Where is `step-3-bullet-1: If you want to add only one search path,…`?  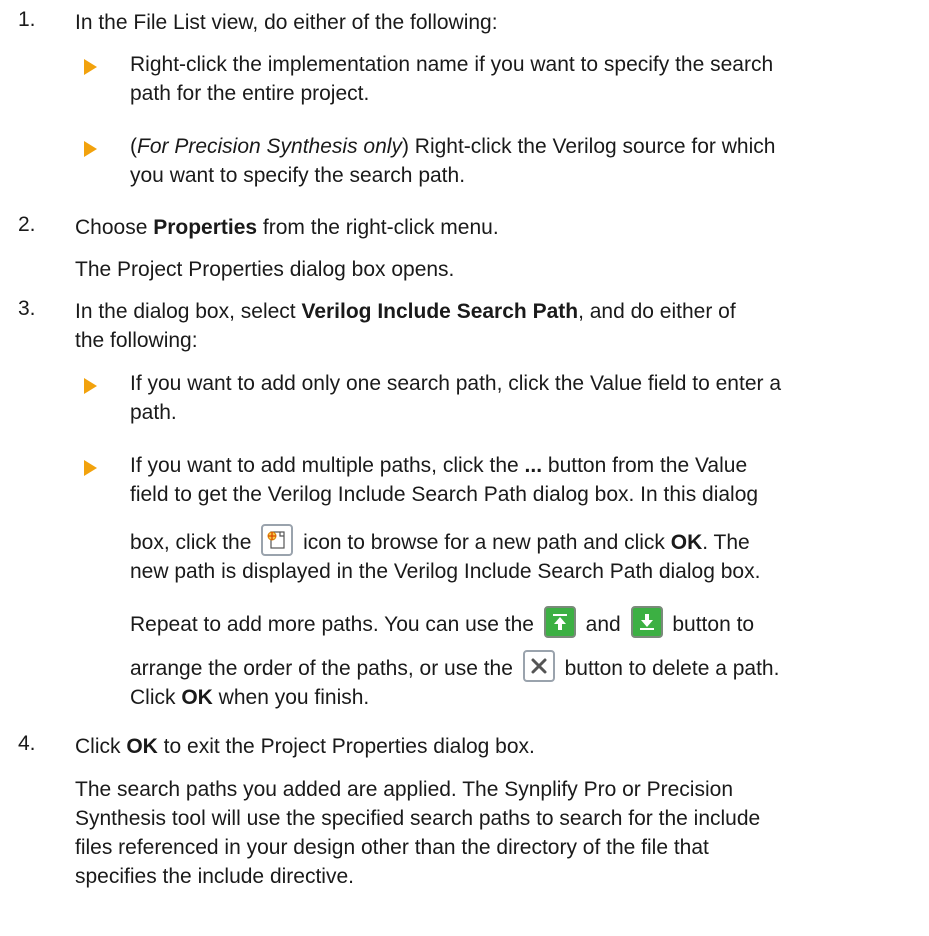 step-3-bullet-1: If you want to add only one search path,… is located at coordinates (456, 398).